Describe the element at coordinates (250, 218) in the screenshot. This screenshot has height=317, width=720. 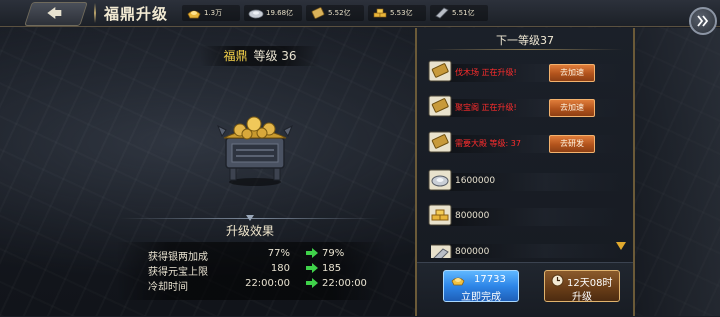
I see `divider-notch-icon` at that location.